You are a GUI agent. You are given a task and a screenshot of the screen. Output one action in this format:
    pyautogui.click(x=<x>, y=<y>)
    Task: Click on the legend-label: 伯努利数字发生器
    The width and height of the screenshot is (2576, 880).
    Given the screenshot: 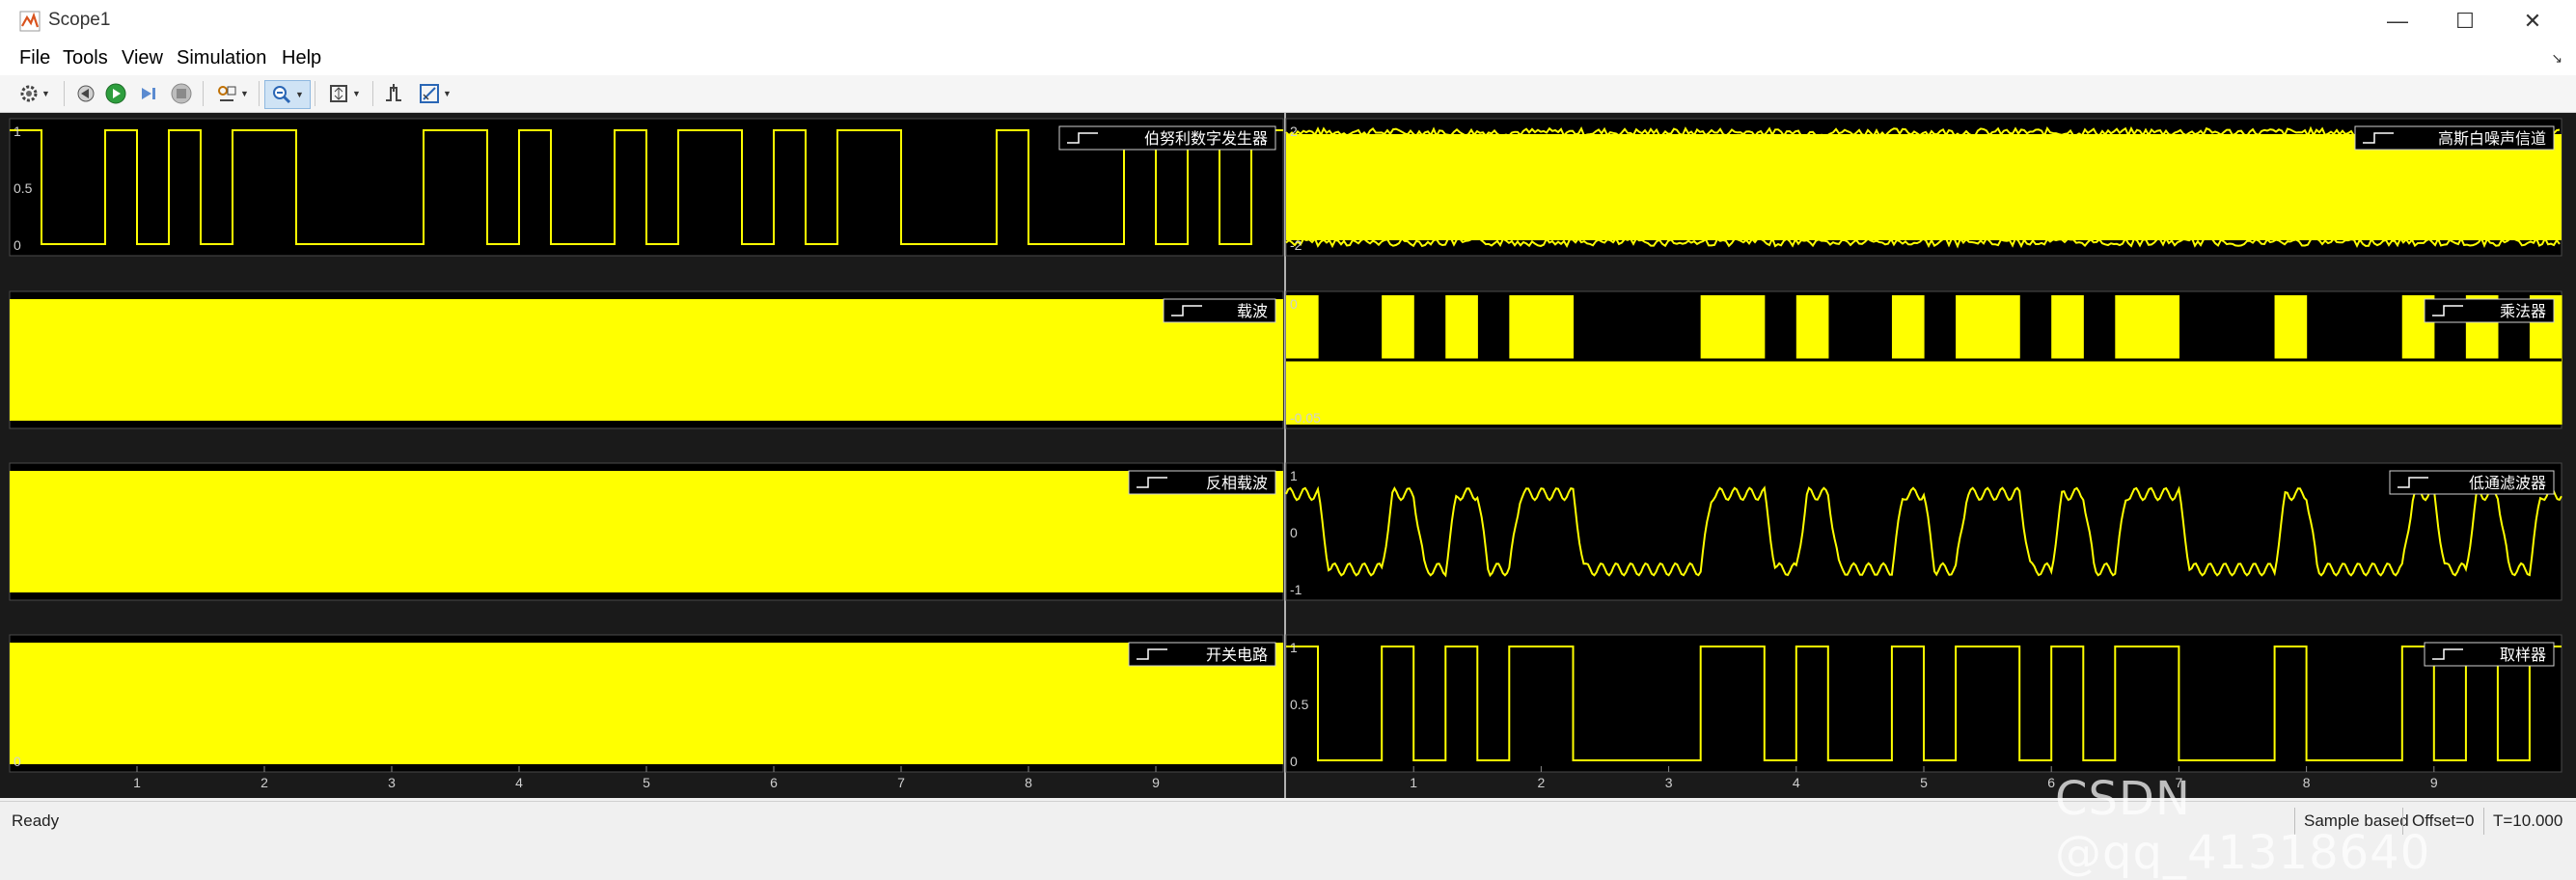 What is the action you would take?
    pyautogui.click(x=1206, y=138)
    